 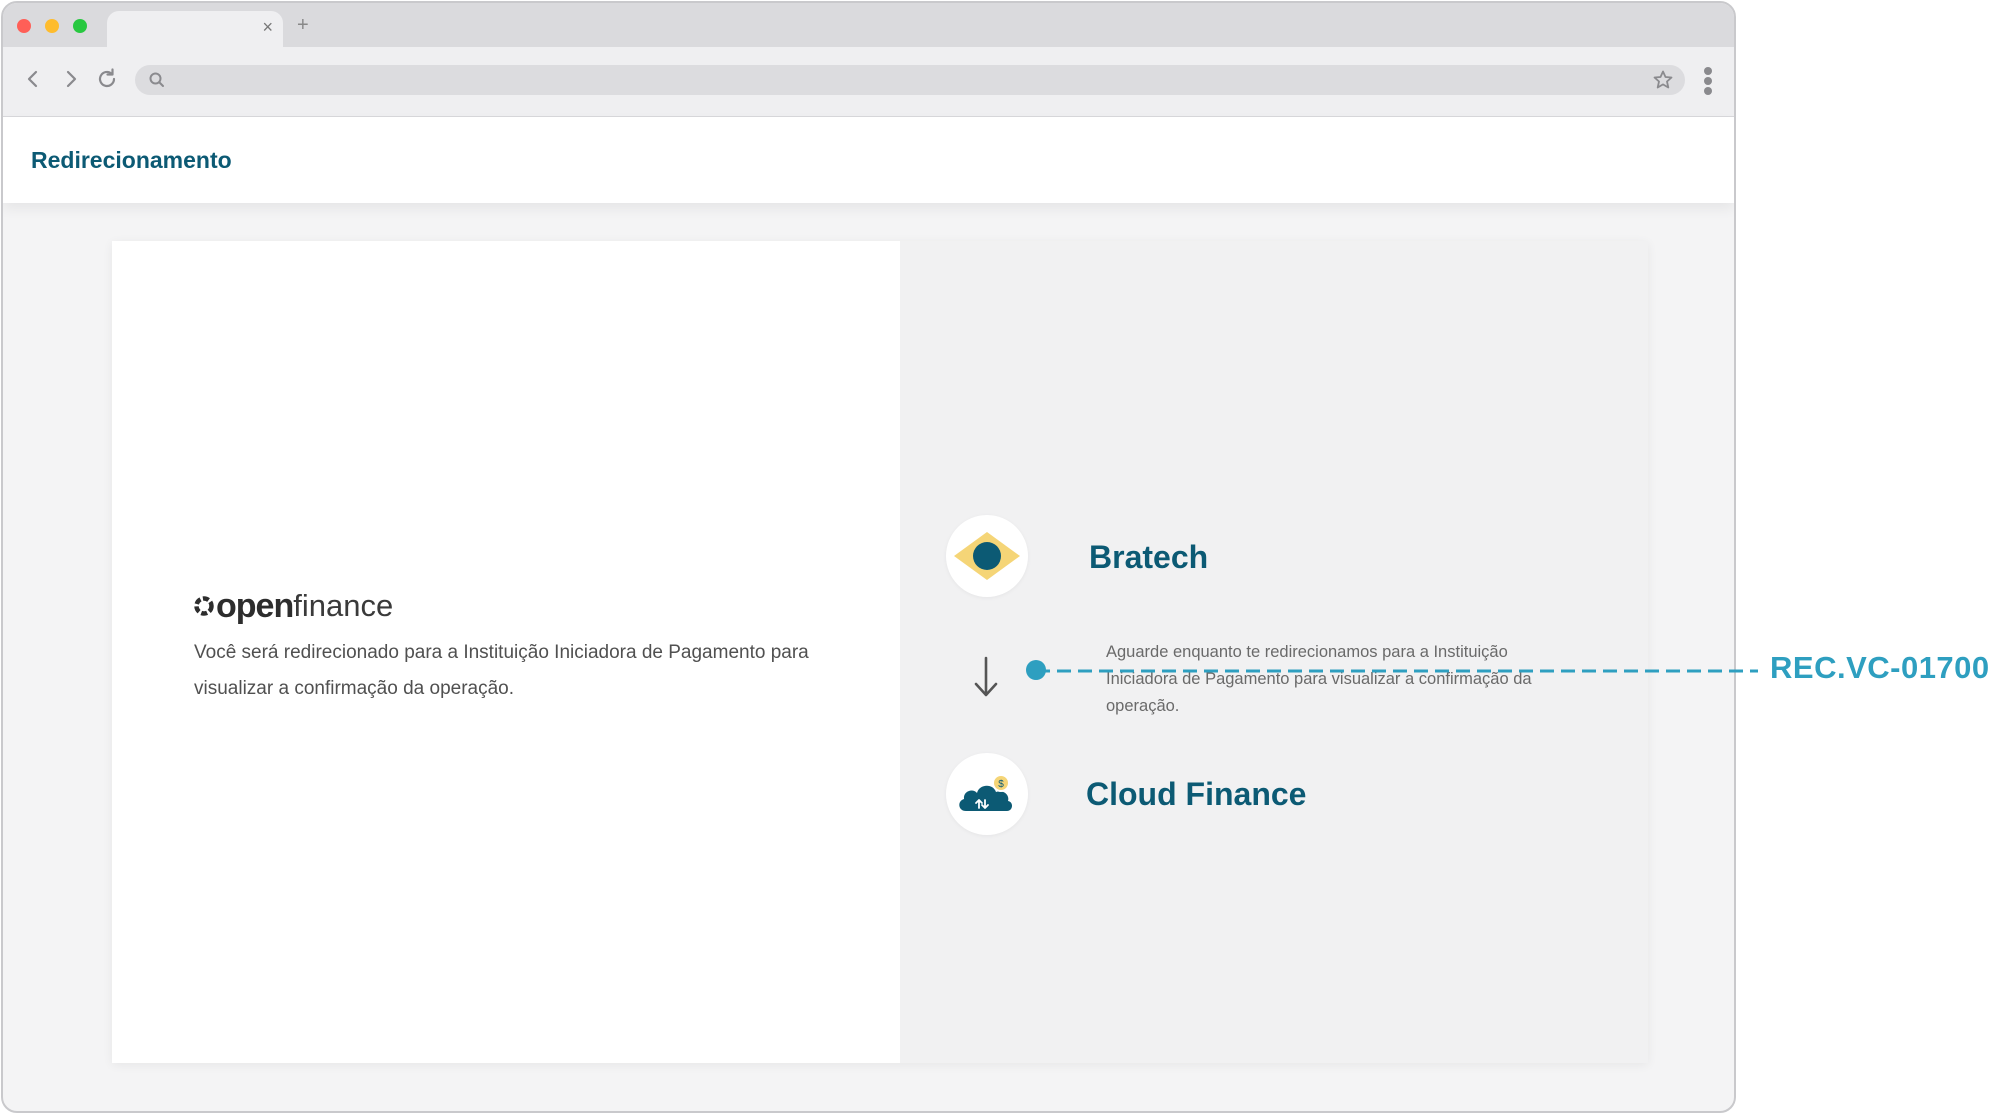 I want to click on browser-tab: ×, so click(x=195, y=29).